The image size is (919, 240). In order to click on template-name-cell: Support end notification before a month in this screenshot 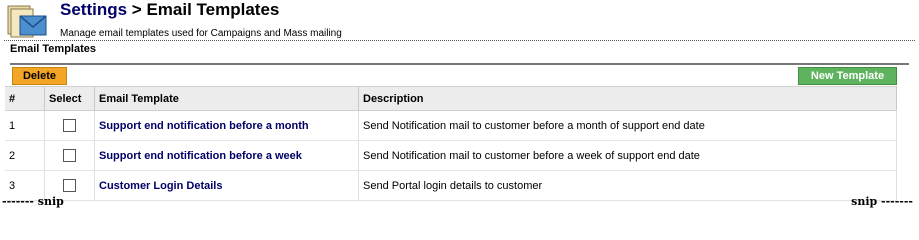, I will do `click(226, 125)`.